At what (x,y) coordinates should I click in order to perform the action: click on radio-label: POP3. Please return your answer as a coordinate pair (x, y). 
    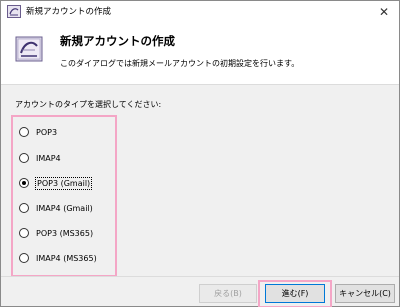
    Looking at the image, I should click on (47, 132).